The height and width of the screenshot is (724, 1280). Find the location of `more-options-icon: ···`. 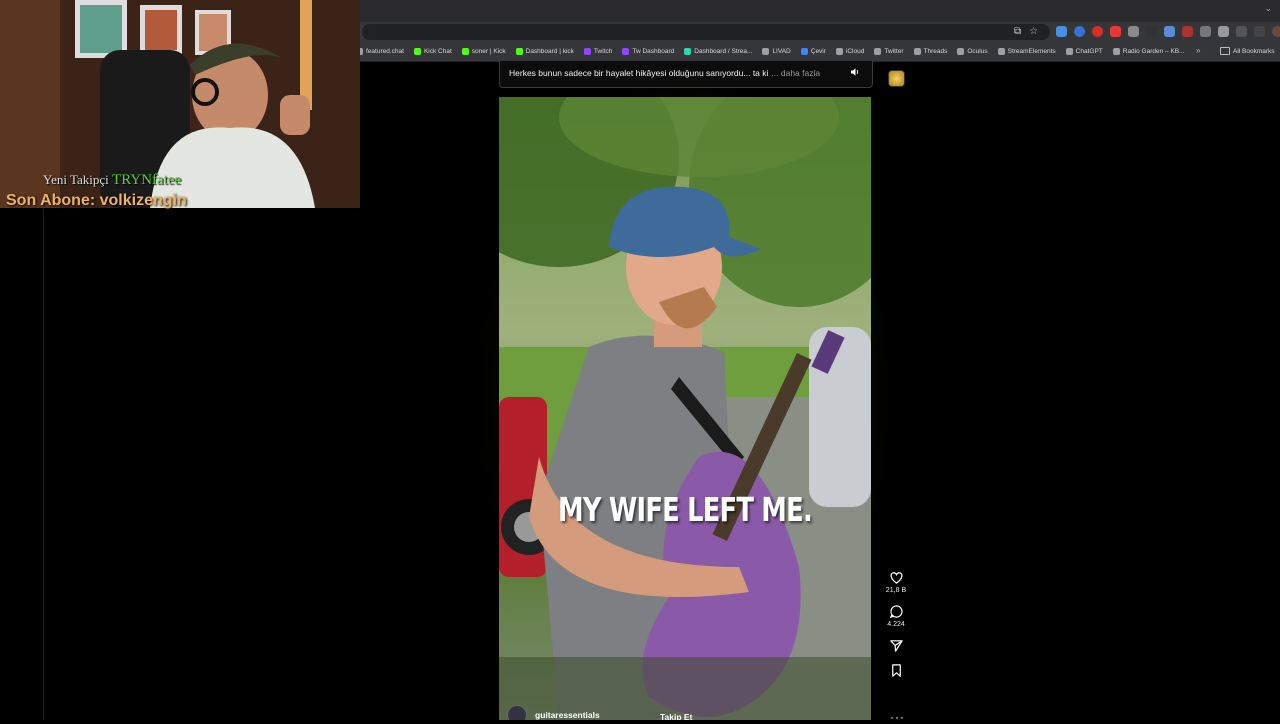

more-options-icon: ··· is located at coordinates (897, 717).